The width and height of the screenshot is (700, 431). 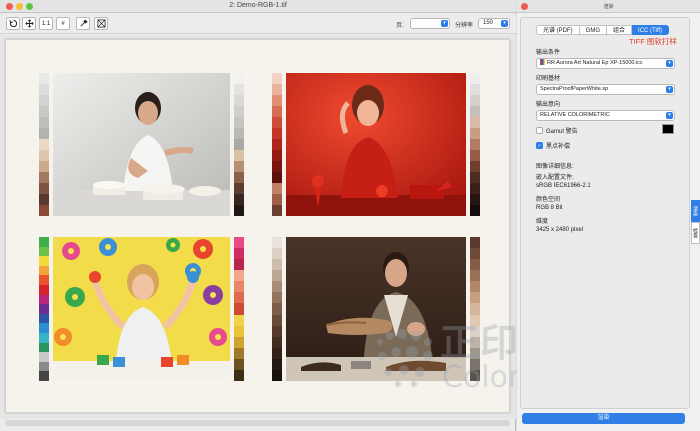 What do you see at coordinates (46, 23) in the screenshot?
I see `actual-size-button: 1:1` at bounding box center [46, 23].